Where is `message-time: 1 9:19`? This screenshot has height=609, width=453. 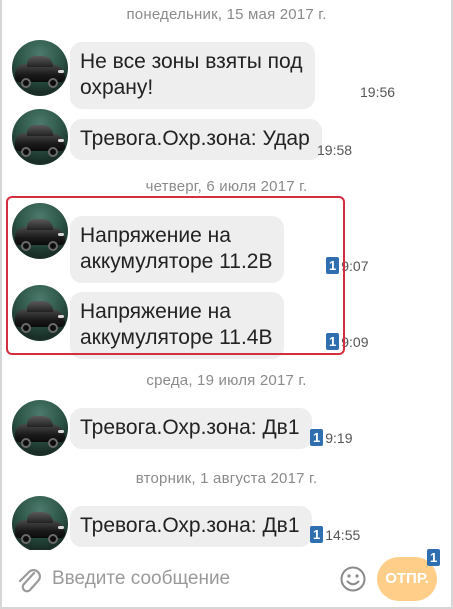
message-time: 1 9:19 is located at coordinates (331, 437).